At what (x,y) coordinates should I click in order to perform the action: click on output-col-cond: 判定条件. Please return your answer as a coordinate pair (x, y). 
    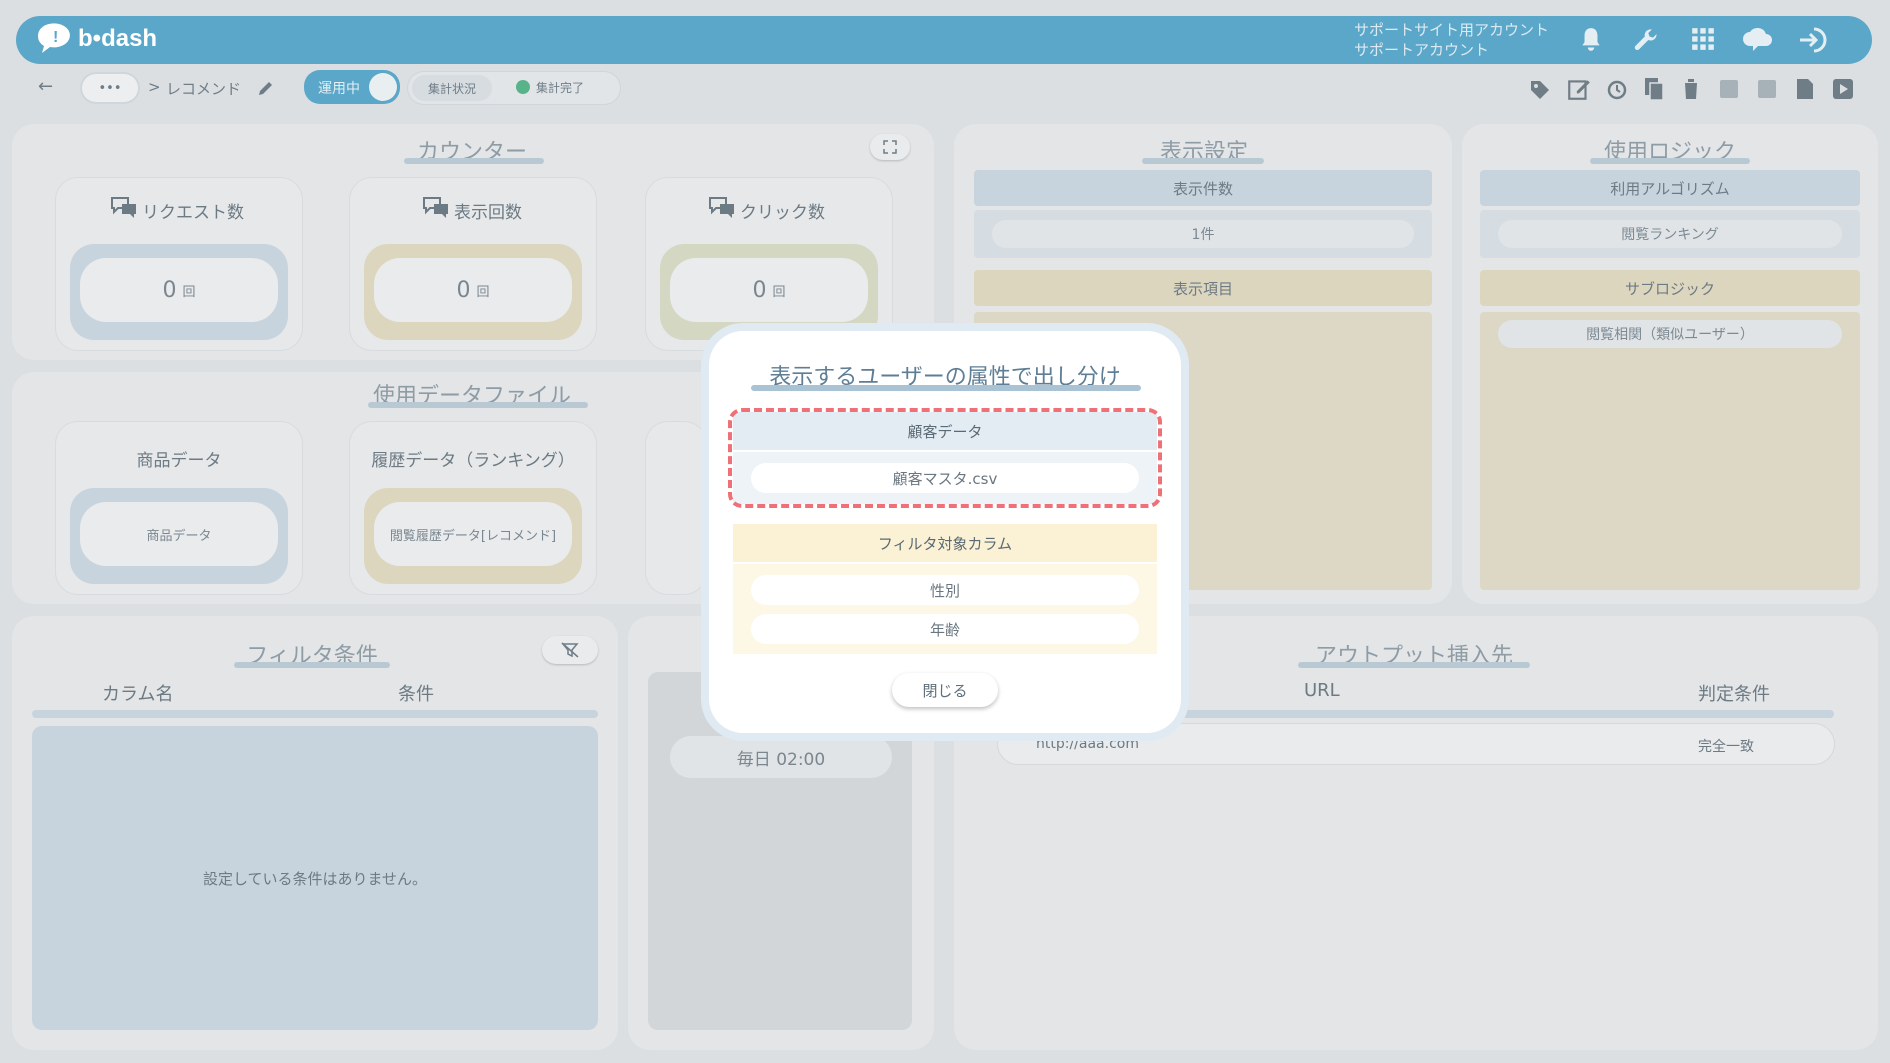
    Looking at the image, I should click on (1734, 694).